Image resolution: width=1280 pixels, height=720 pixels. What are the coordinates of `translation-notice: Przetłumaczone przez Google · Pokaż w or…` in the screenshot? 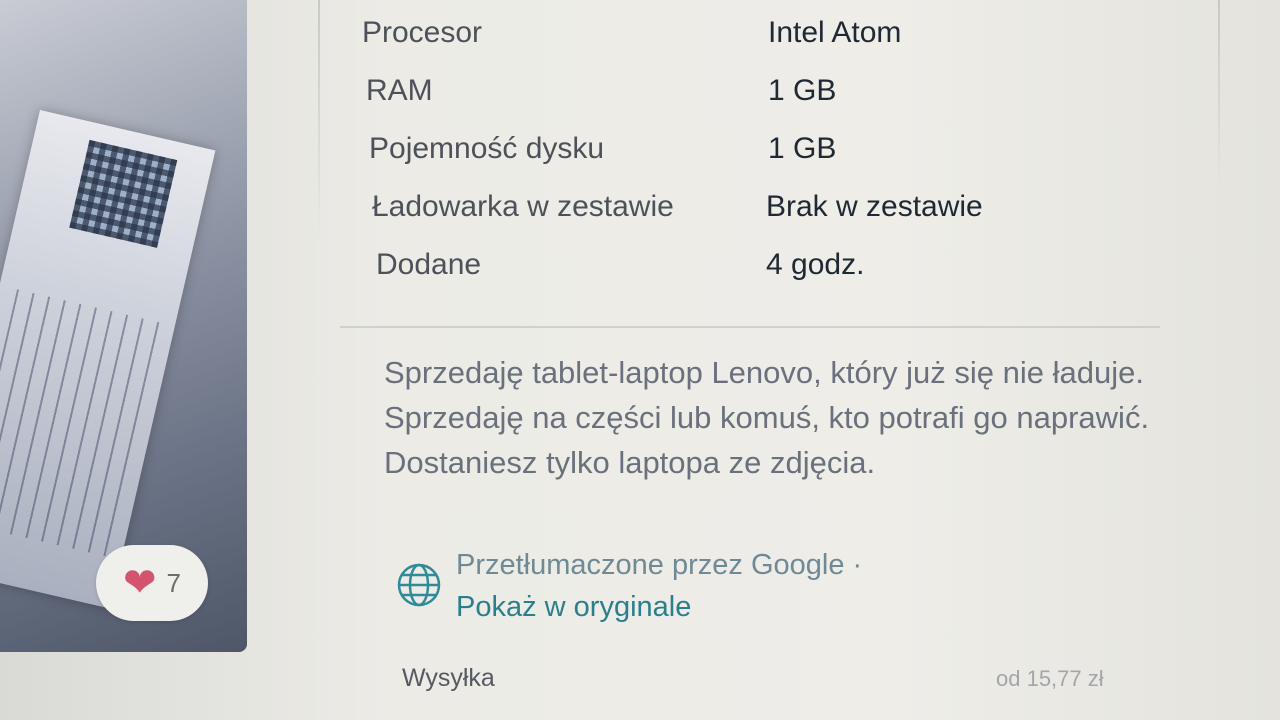 It's located at (629, 586).